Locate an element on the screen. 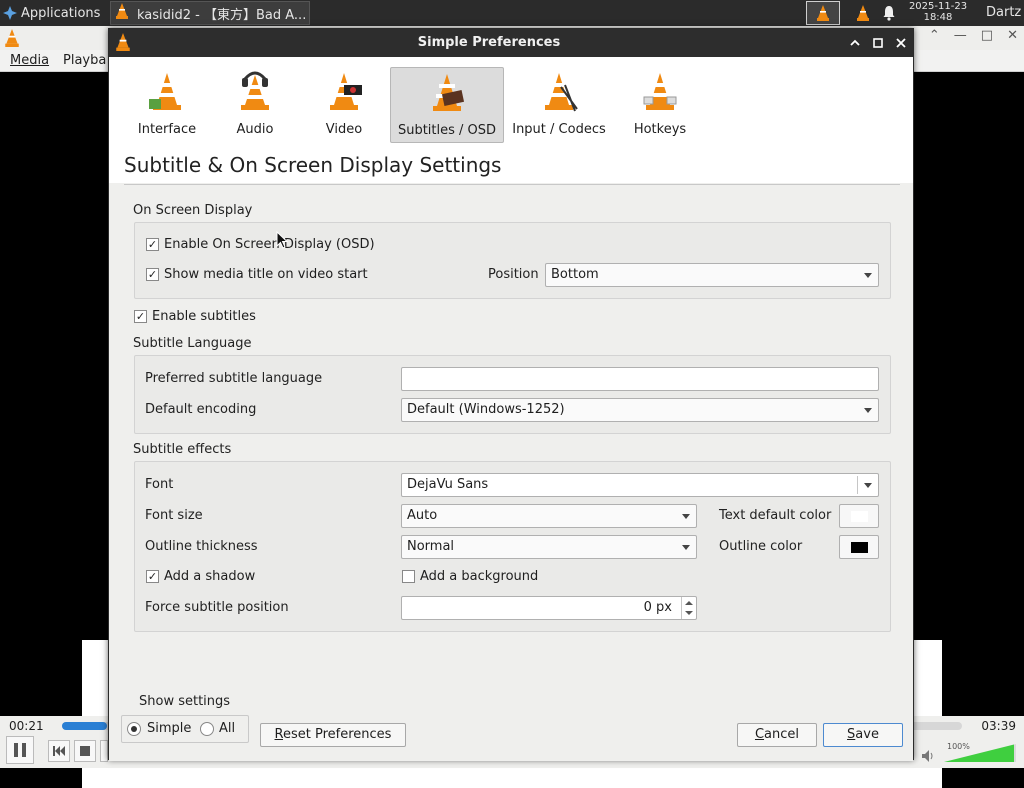  hotkeys-cone-icon is located at coordinates (660, 93).